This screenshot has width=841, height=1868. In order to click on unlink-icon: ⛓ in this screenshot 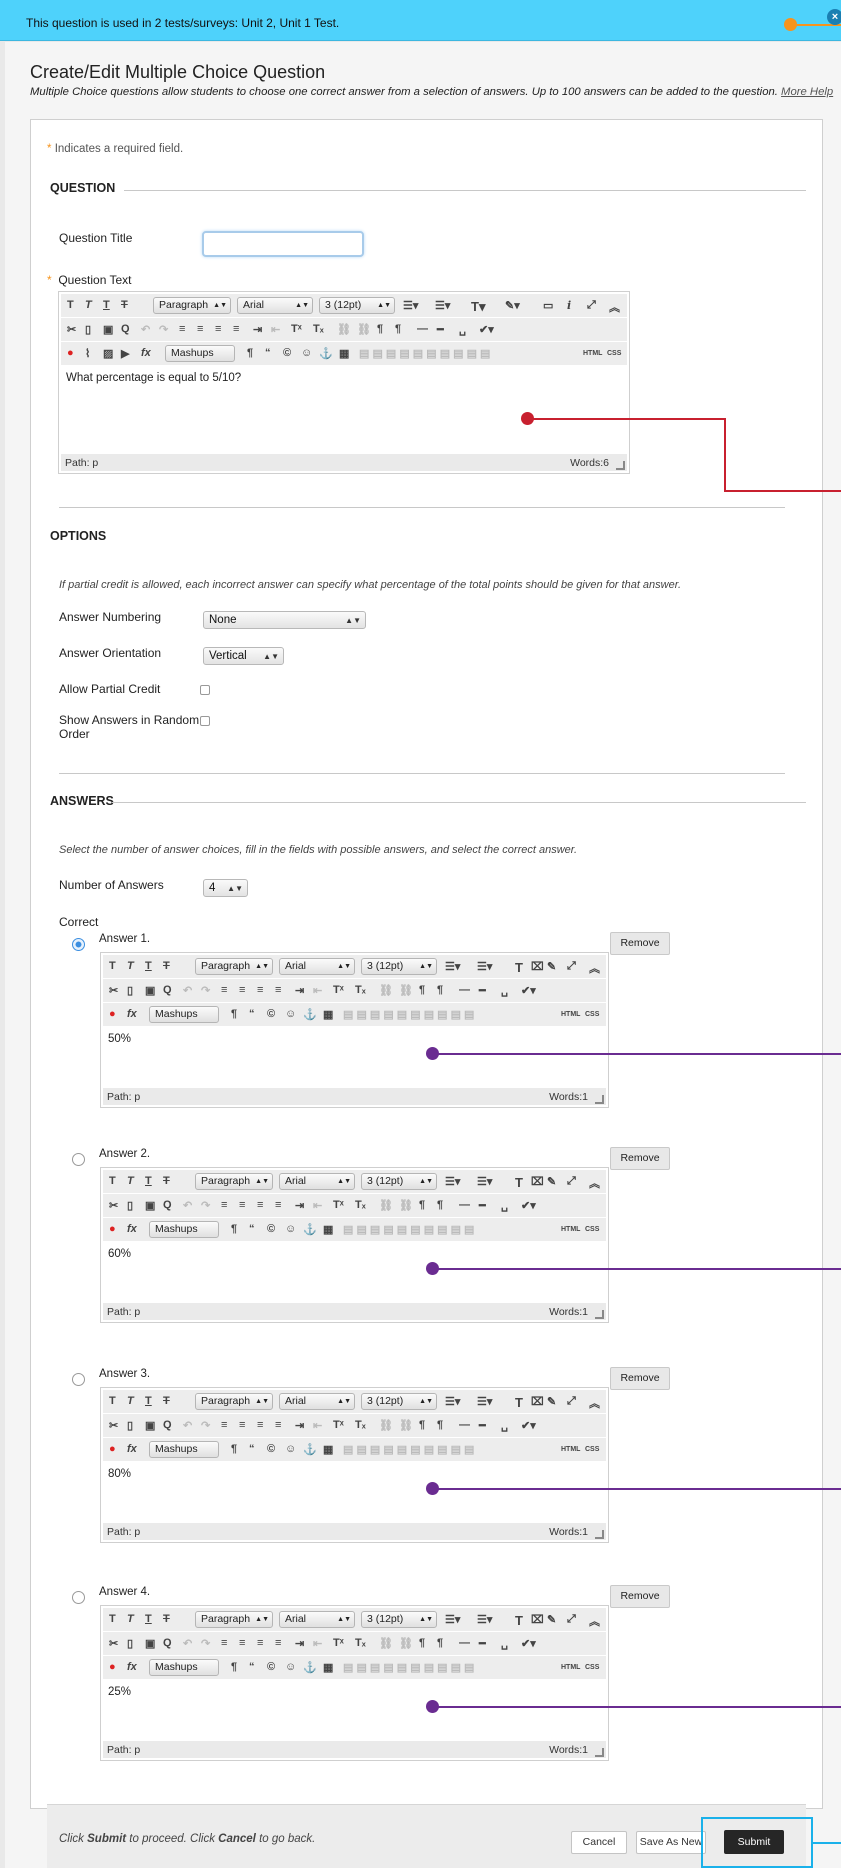, I will do `click(406, 1205)`.